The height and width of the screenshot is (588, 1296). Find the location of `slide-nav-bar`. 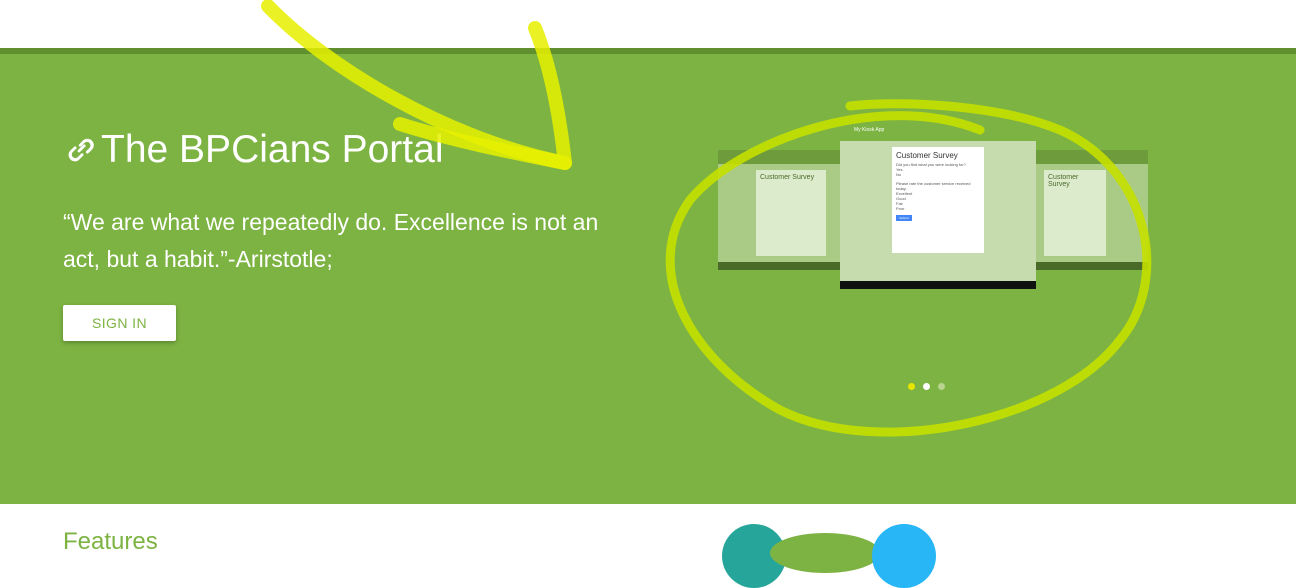

slide-nav-bar is located at coordinates (779, 266).